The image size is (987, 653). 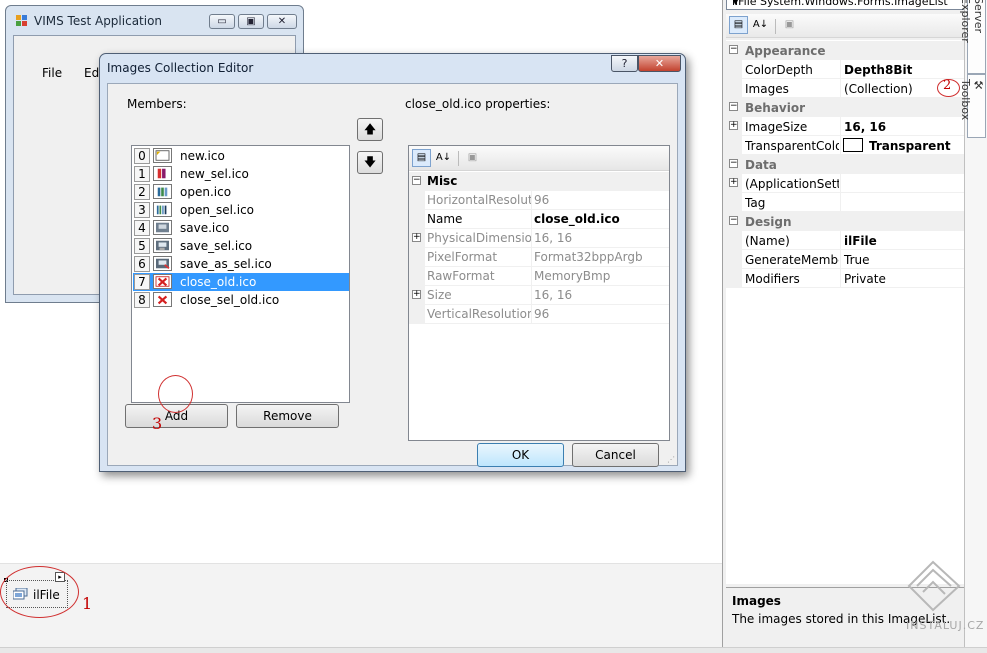 I want to click on members-label: Members:, so click(x=157, y=104).